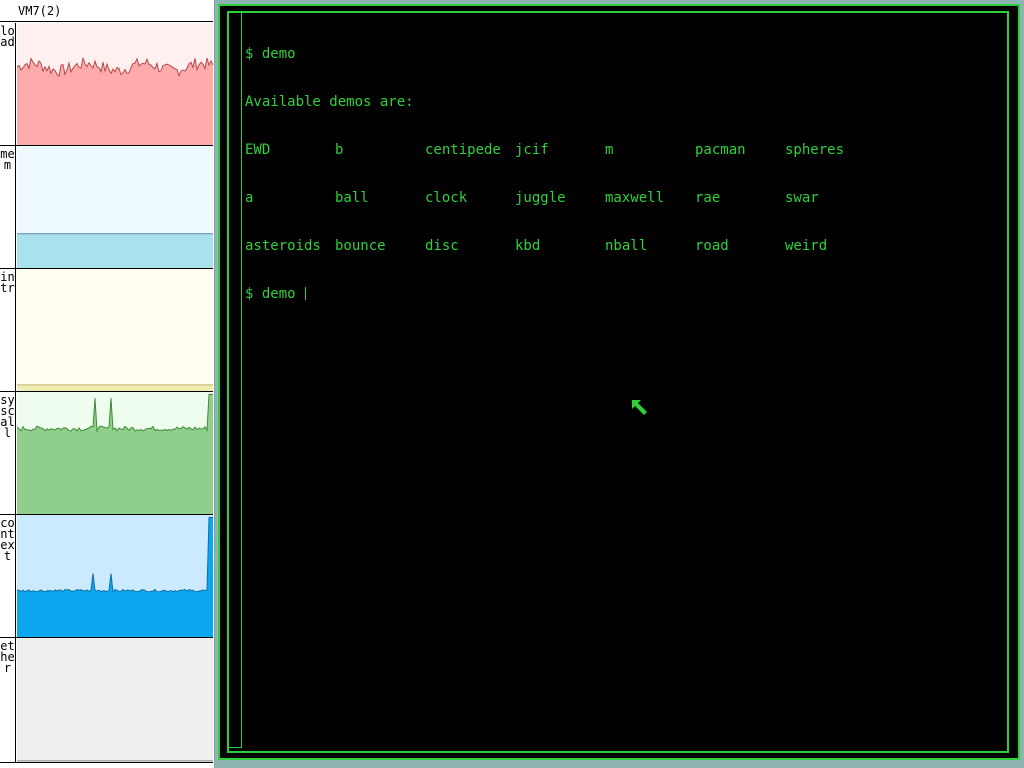  Describe the element at coordinates (463, 150) in the screenshot. I see `demo-name: centipede` at that location.